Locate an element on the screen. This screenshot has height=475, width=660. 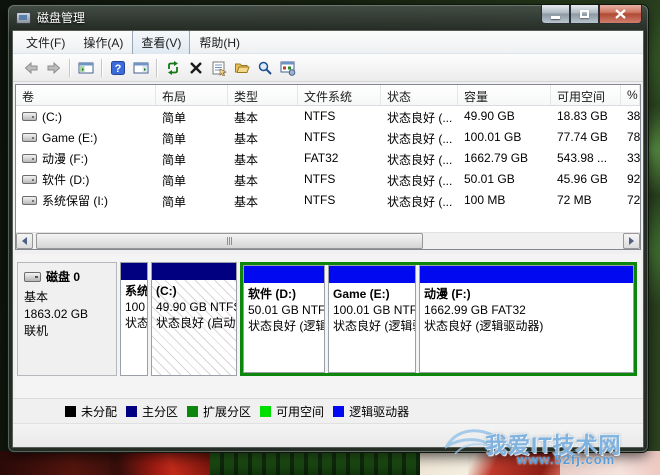
cell-pct: 78 is located at coordinates (633, 137).